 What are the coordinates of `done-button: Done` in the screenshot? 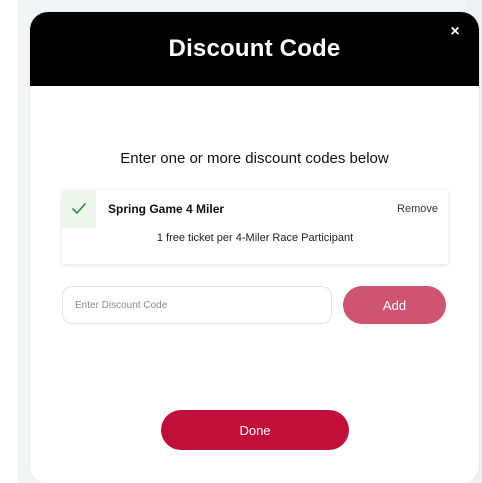 It's located at (255, 430).